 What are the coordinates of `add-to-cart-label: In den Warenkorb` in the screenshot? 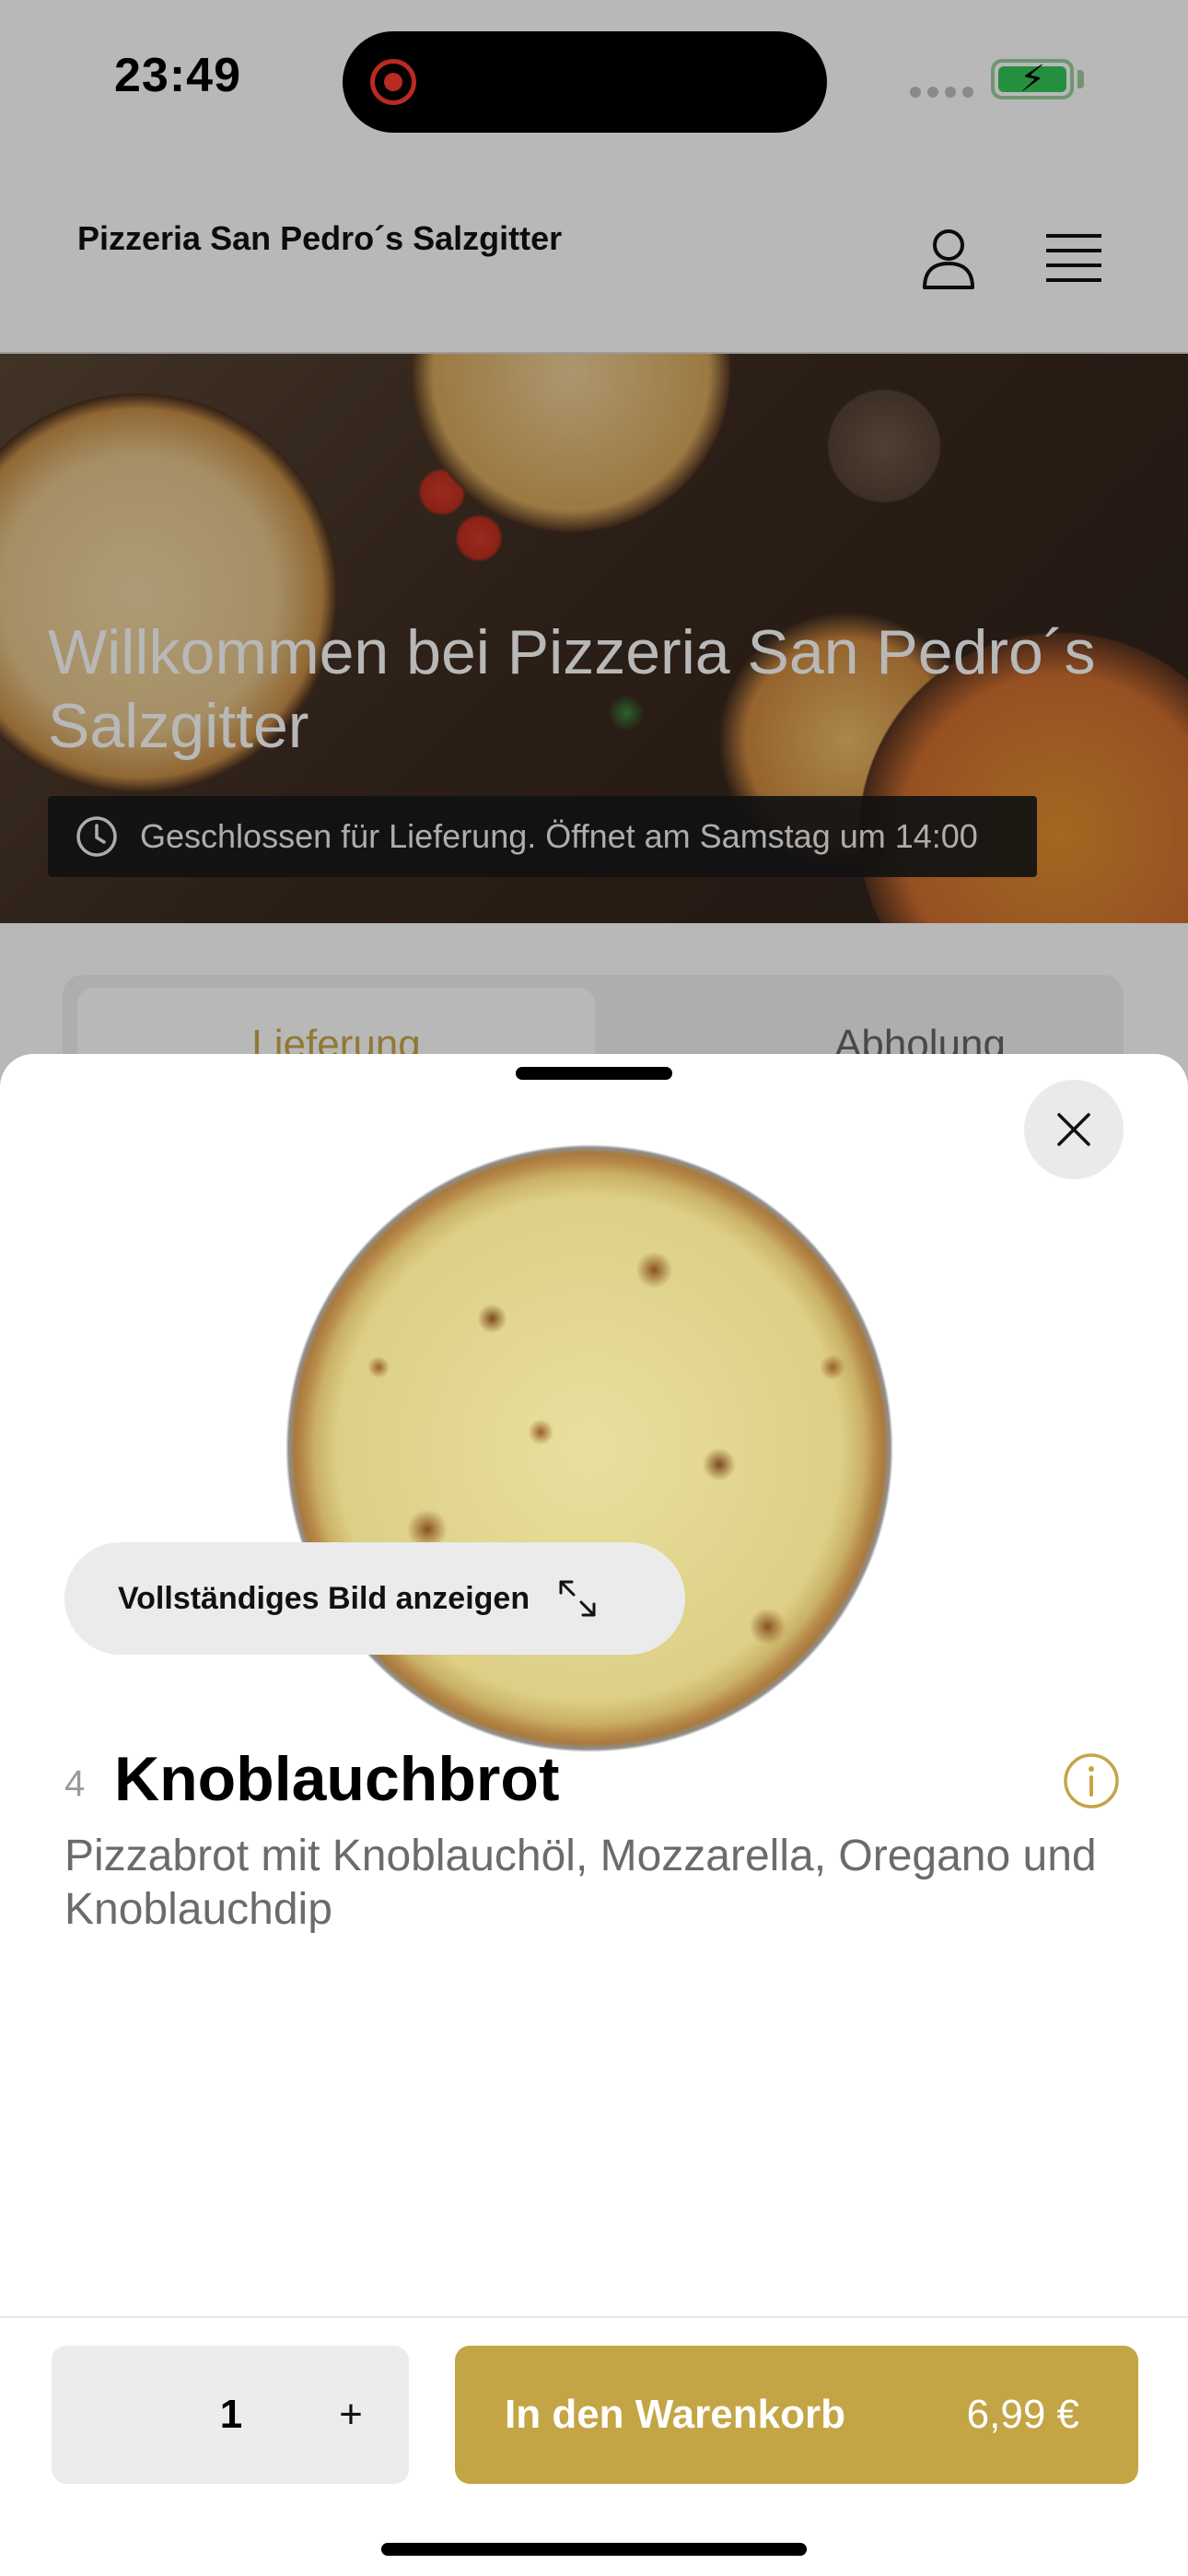 It's located at (675, 2414).